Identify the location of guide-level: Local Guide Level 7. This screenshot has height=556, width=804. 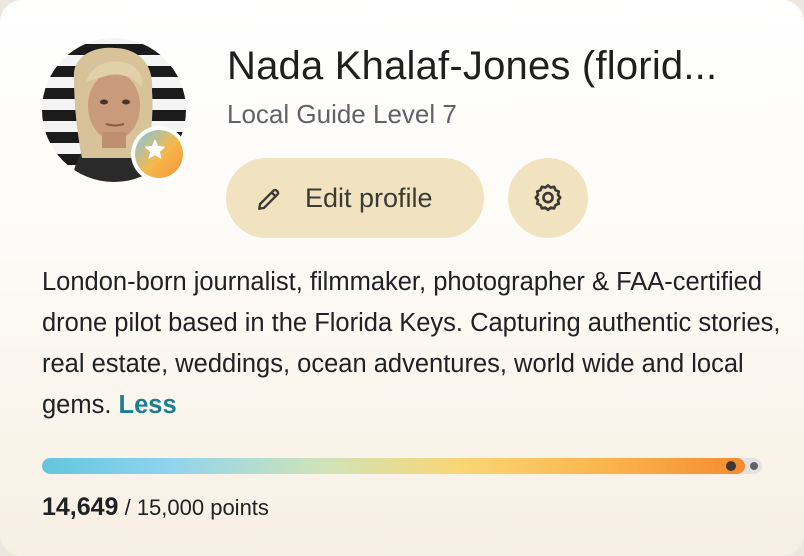
(342, 114).